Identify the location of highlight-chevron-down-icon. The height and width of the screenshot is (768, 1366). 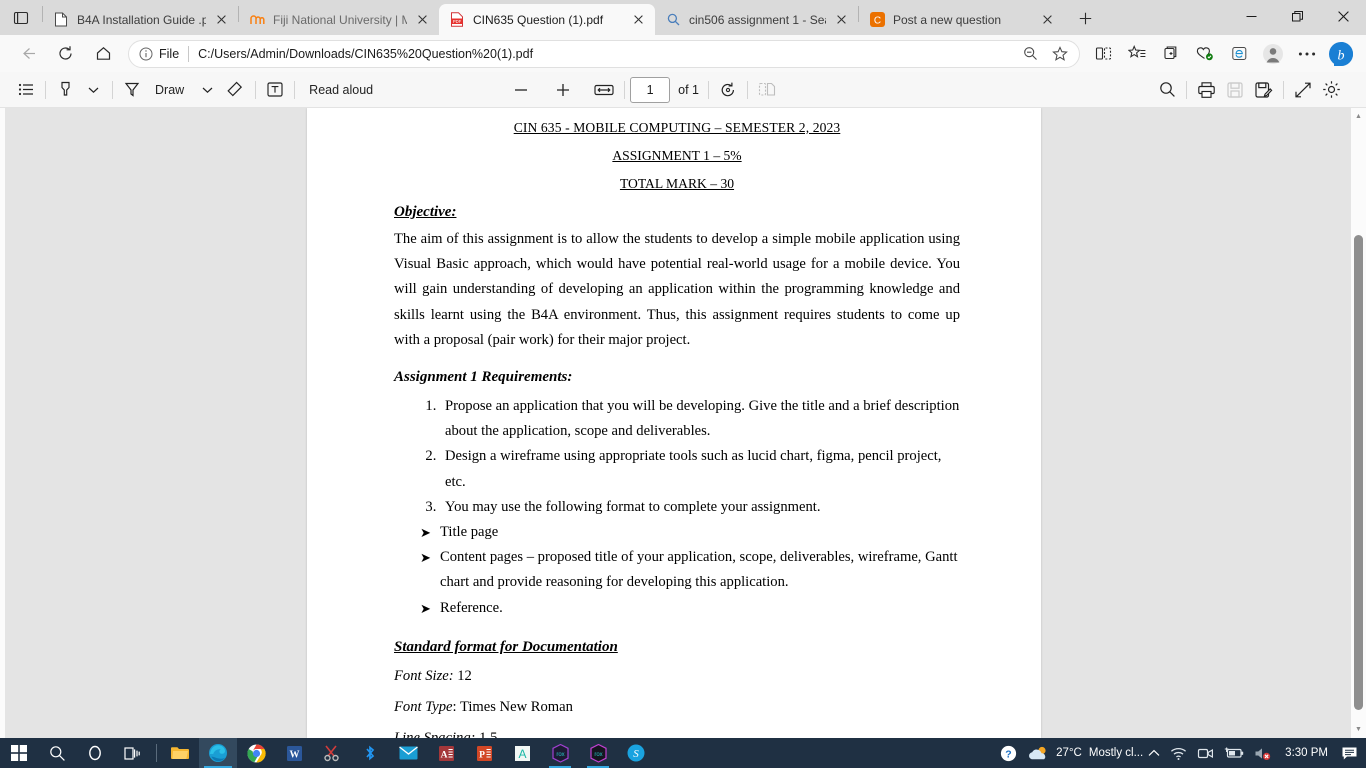
(93, 90).